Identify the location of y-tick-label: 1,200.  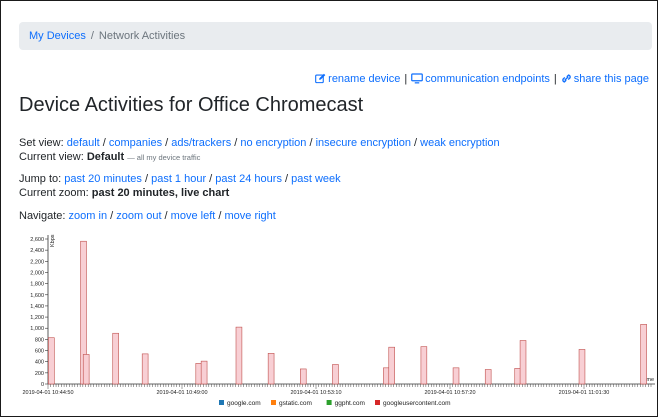
(37, 318).